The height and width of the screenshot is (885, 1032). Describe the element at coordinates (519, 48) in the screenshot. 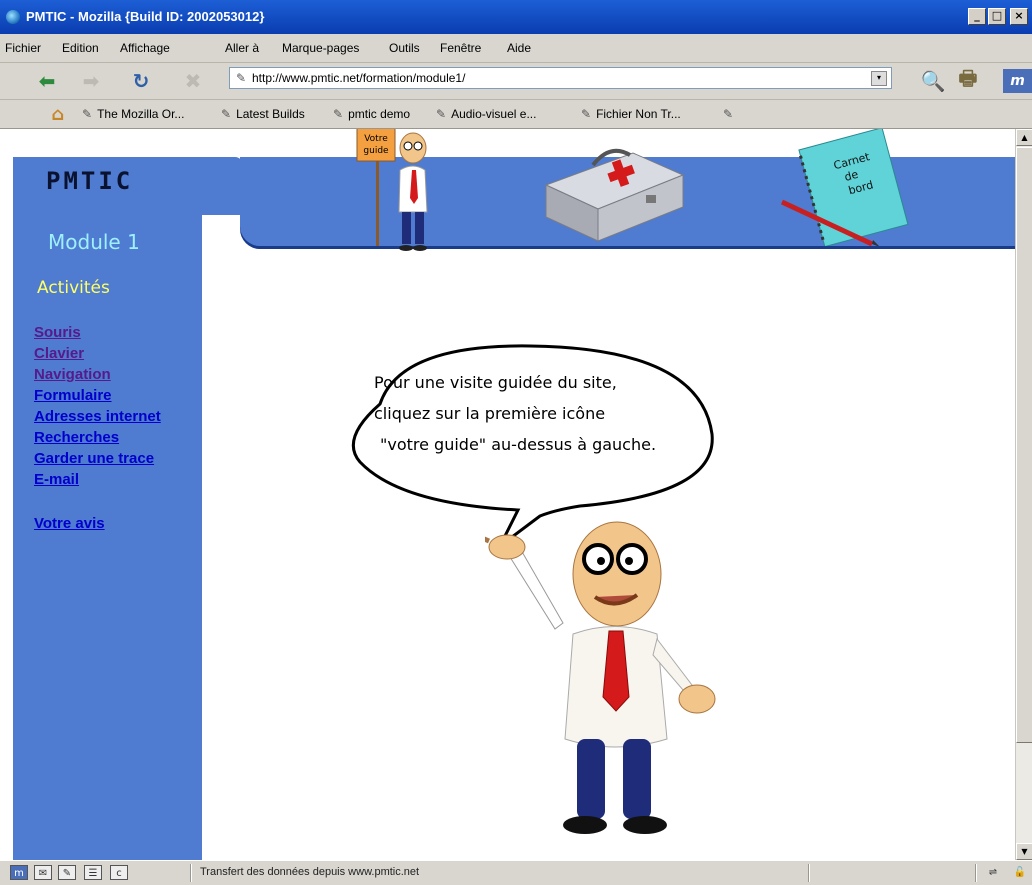

I see `menu-aide: Aide` at that location.